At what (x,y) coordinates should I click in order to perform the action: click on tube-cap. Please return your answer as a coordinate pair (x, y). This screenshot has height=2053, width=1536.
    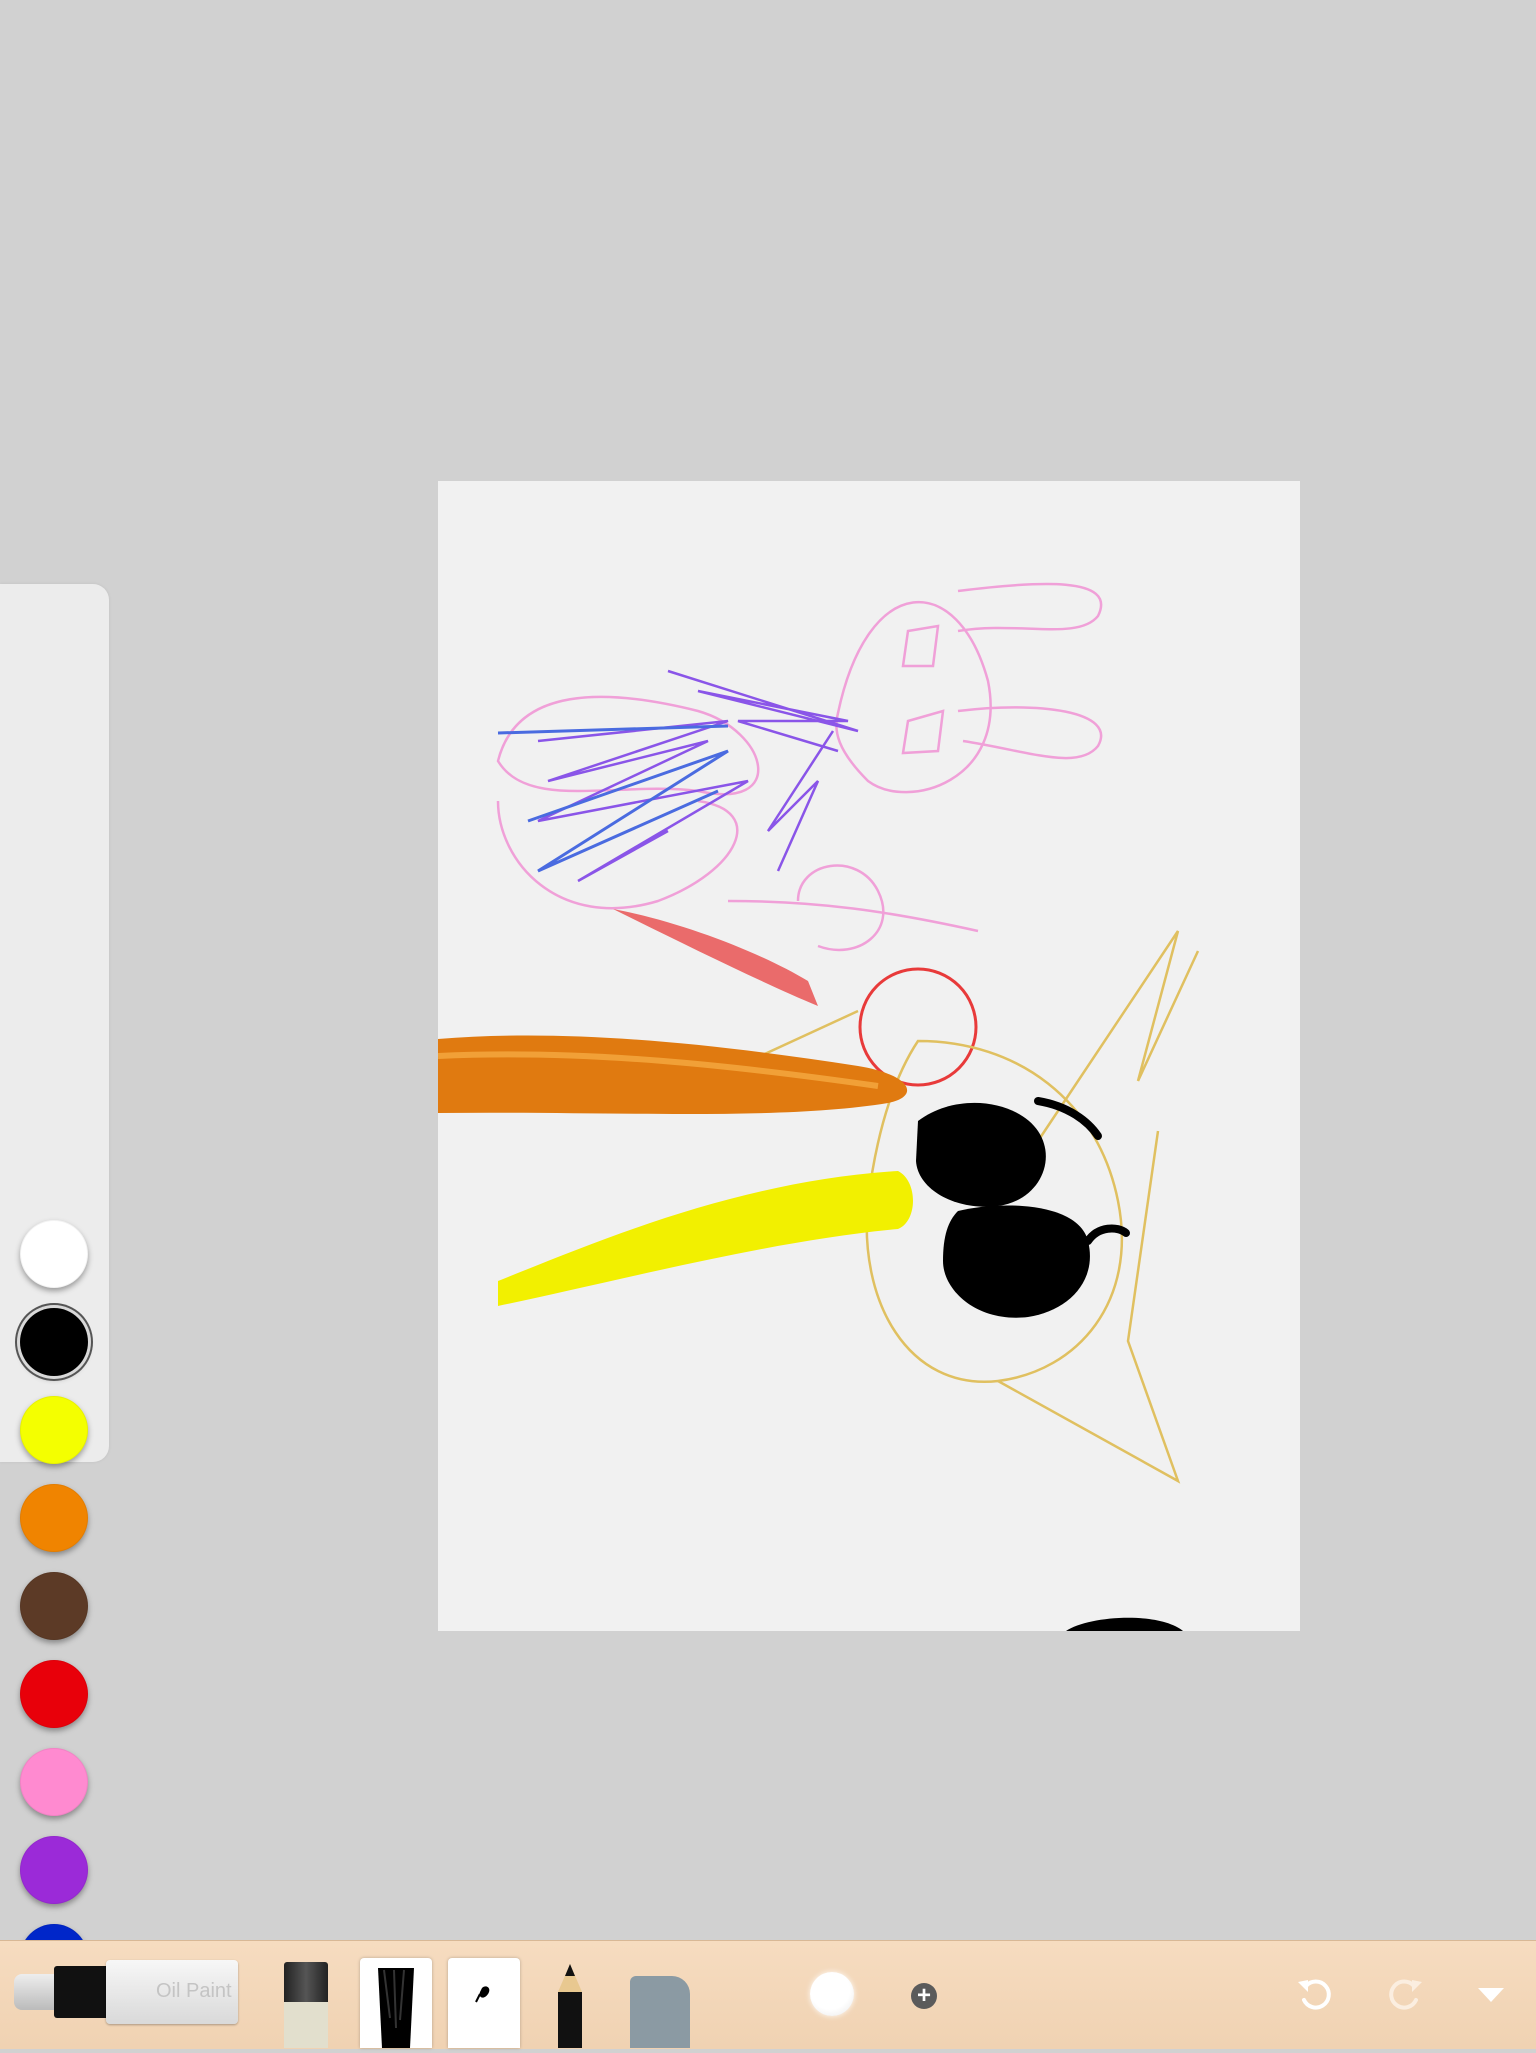
    Looking at the image, I should click on (35, 1992).